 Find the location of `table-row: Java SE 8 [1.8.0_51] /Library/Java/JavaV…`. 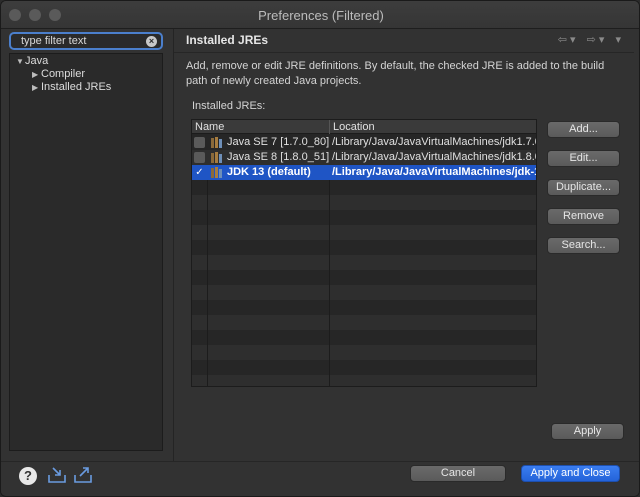

table-row: Java SE 8 [1.8.0_51] /Library/Java/JavaV… is located at coordinates (364, 157).